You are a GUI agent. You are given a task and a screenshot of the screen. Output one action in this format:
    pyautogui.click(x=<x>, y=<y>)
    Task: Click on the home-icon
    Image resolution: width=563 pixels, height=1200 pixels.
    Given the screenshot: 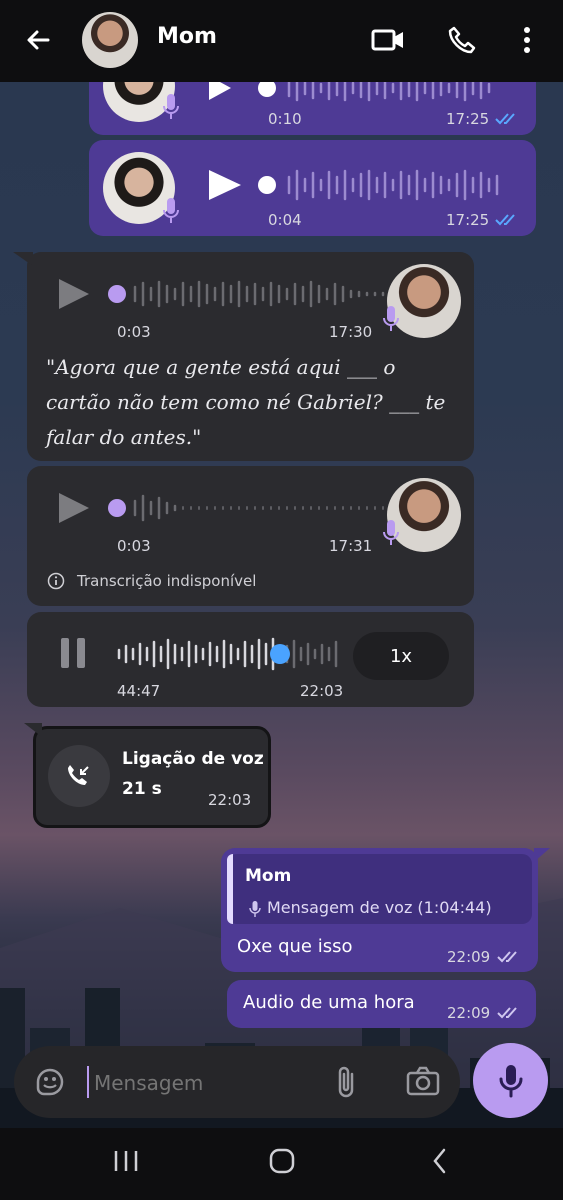 What is the action you would take?
    pyautogui.click(x=282, y=1161)
    